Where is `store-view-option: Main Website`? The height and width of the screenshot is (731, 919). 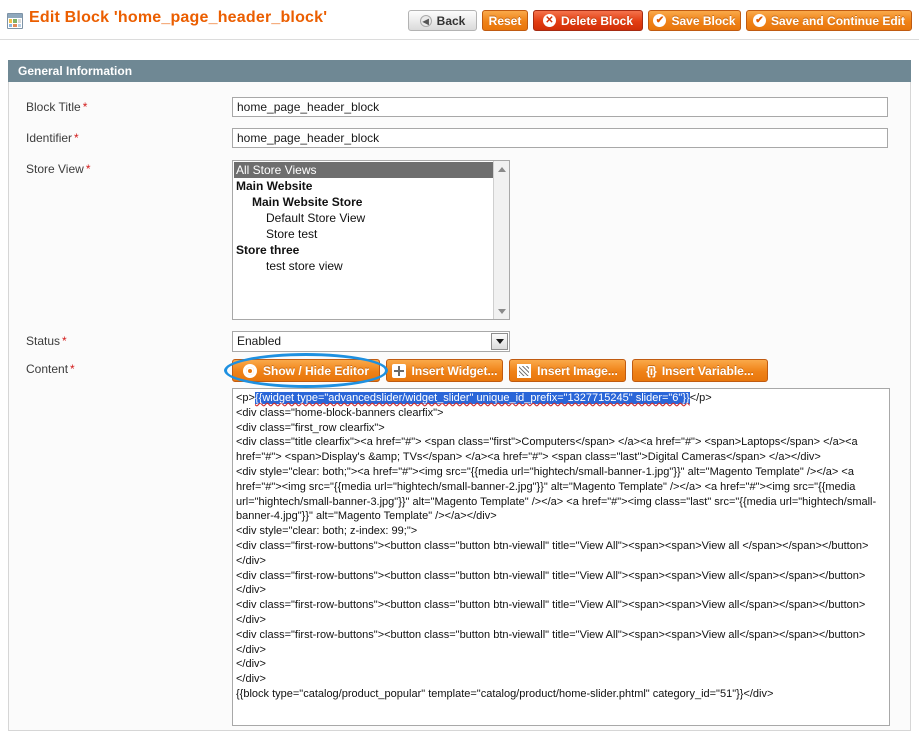
store-view-option: Main Website is located at coordinates (363, 186).